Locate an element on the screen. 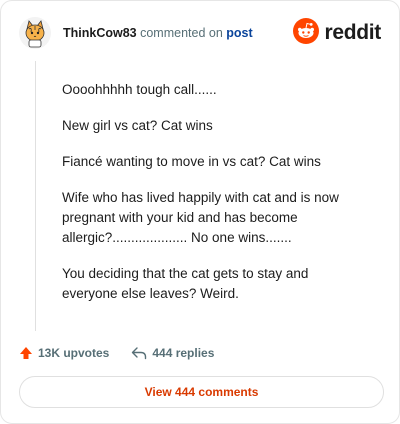 The image size is (400, 424). cat-avatar-icon is located at coordinates (35, 33).